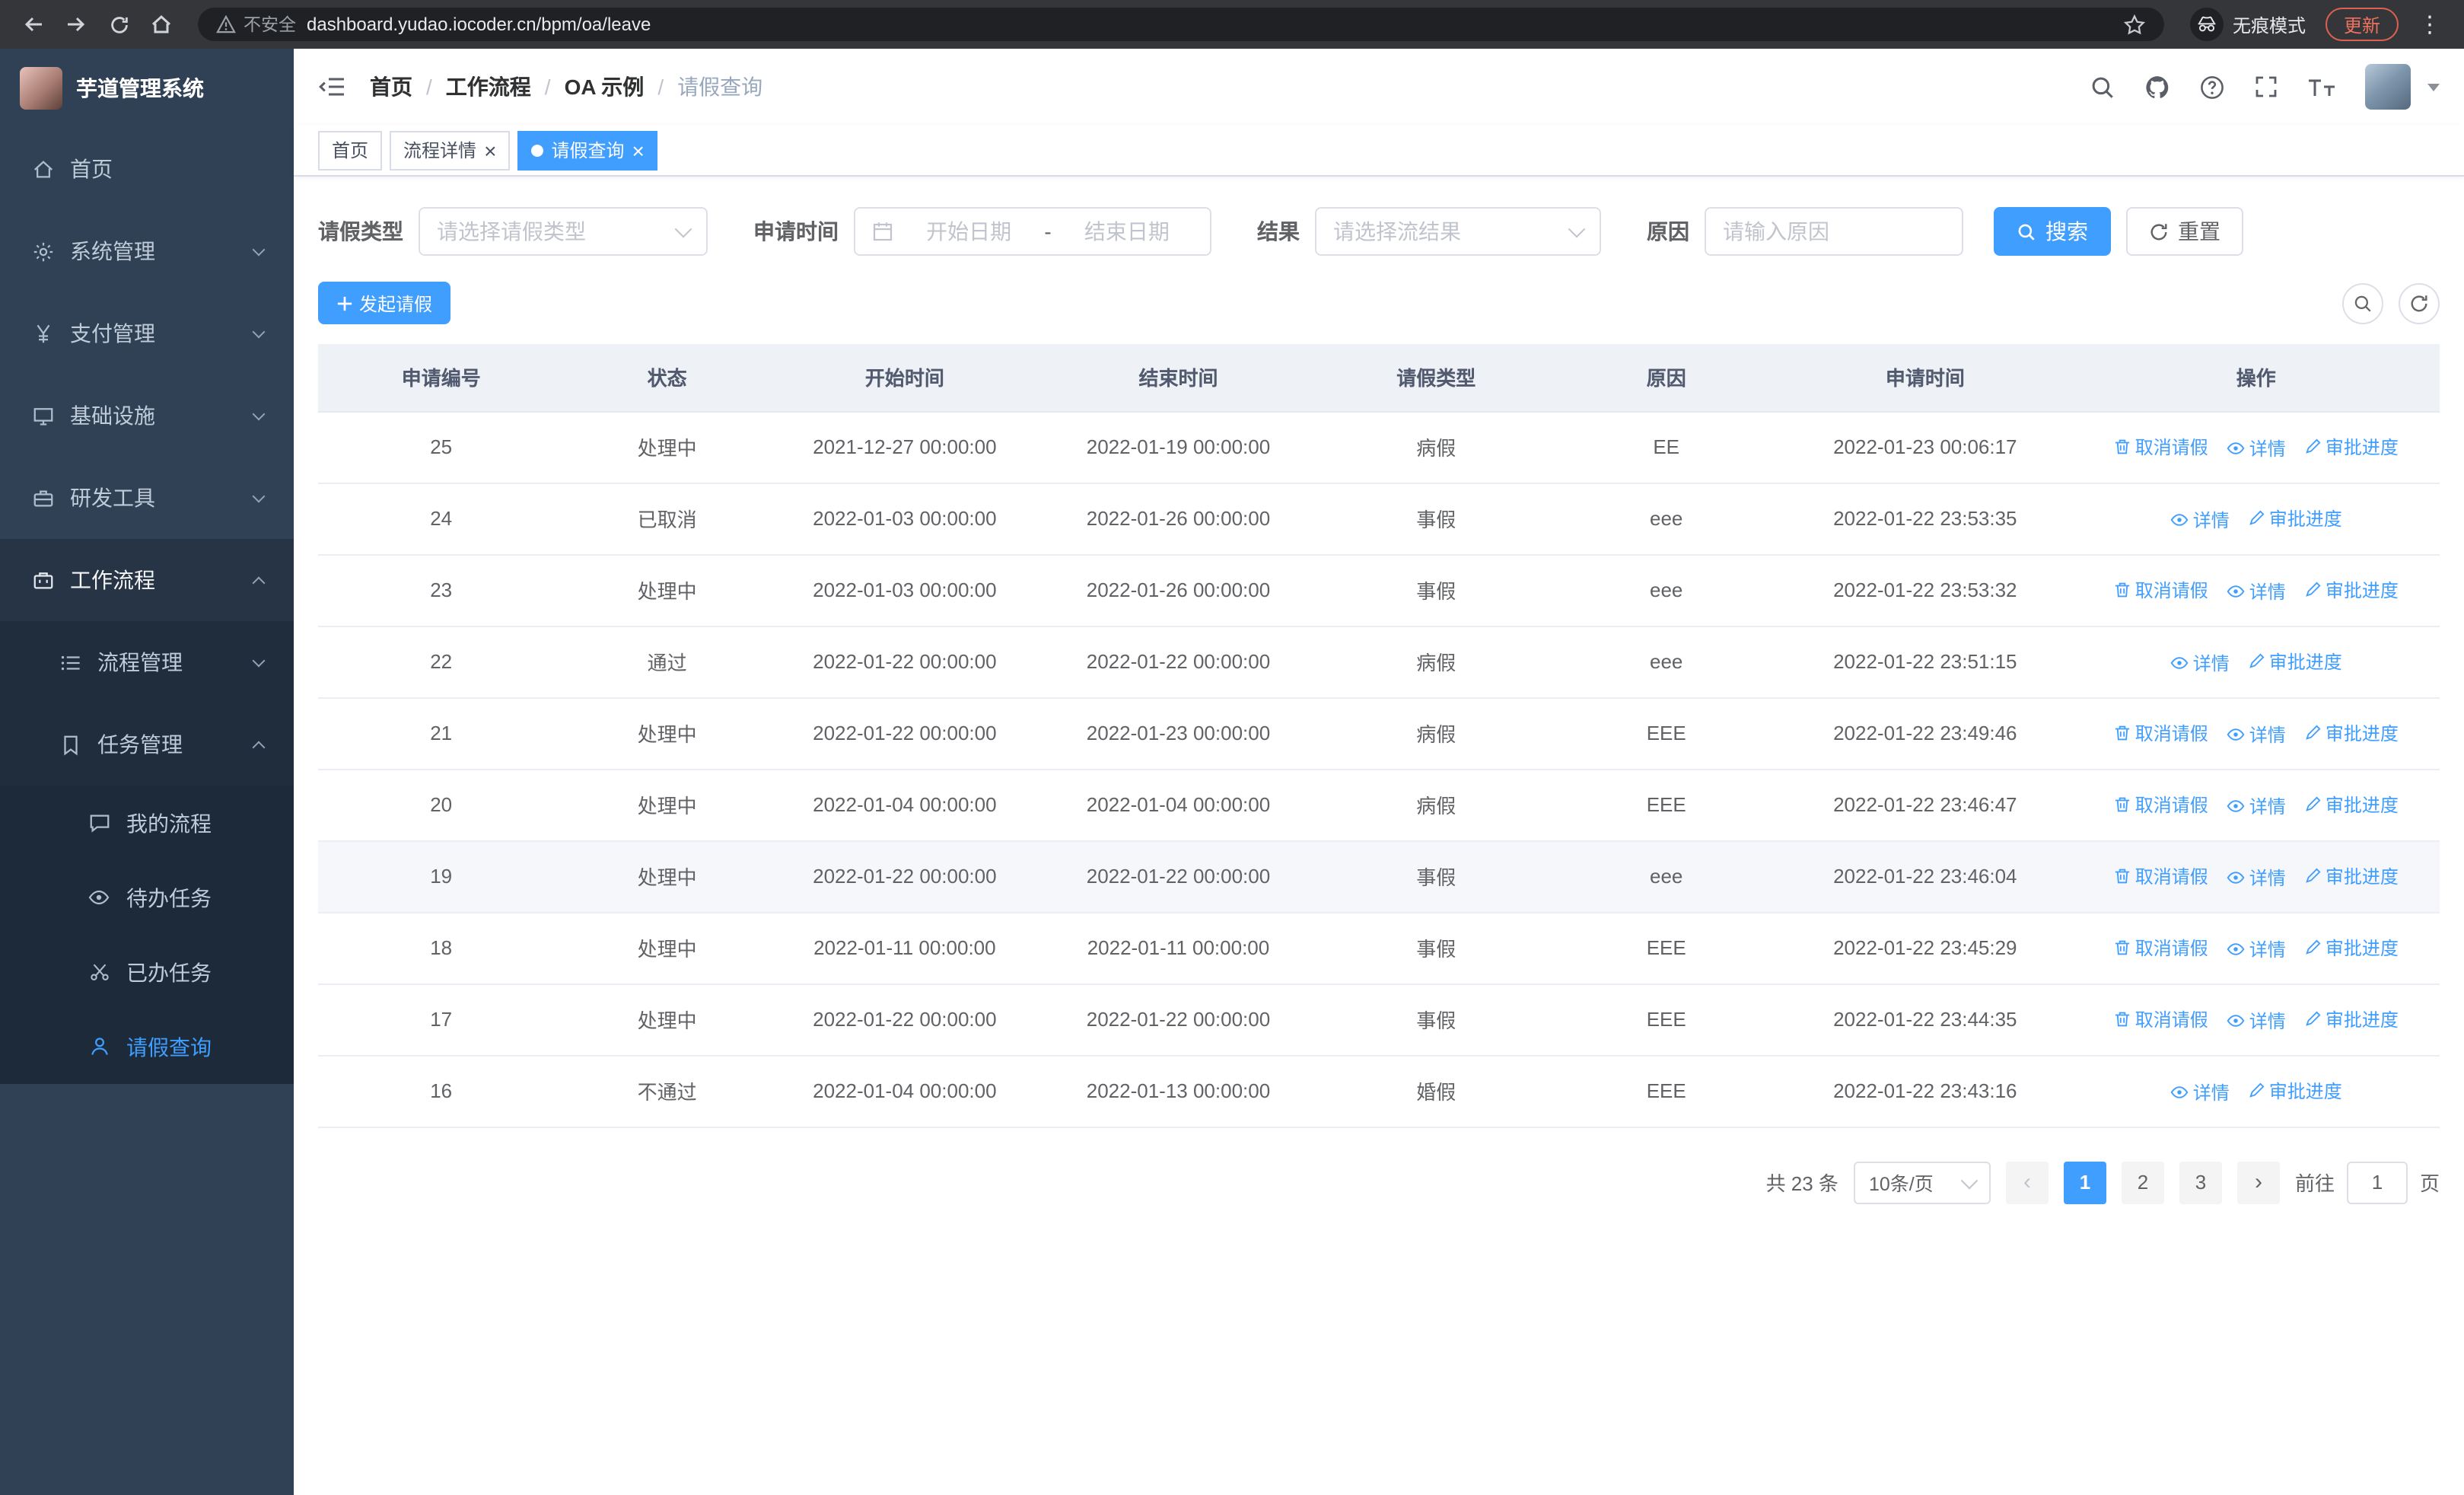  I want to click on sidebar-item-process-management: 流程管理, so click(147, 662).